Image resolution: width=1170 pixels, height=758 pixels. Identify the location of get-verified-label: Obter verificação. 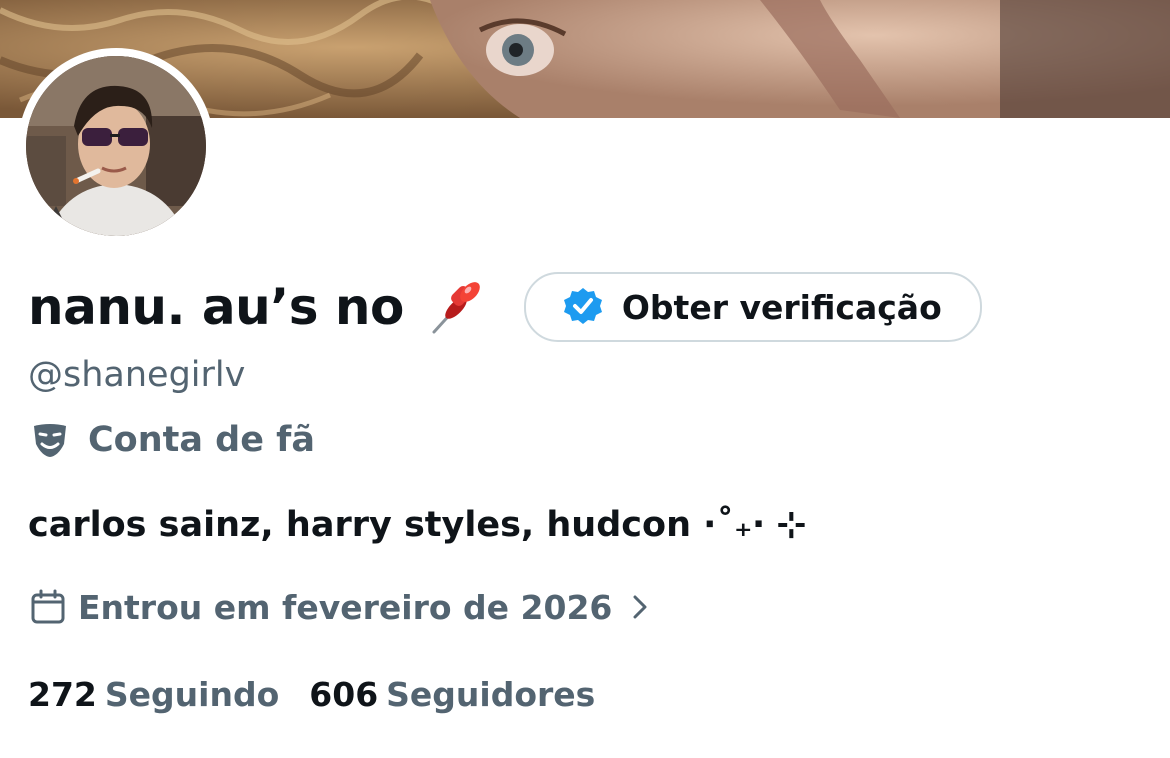
(781, 307).